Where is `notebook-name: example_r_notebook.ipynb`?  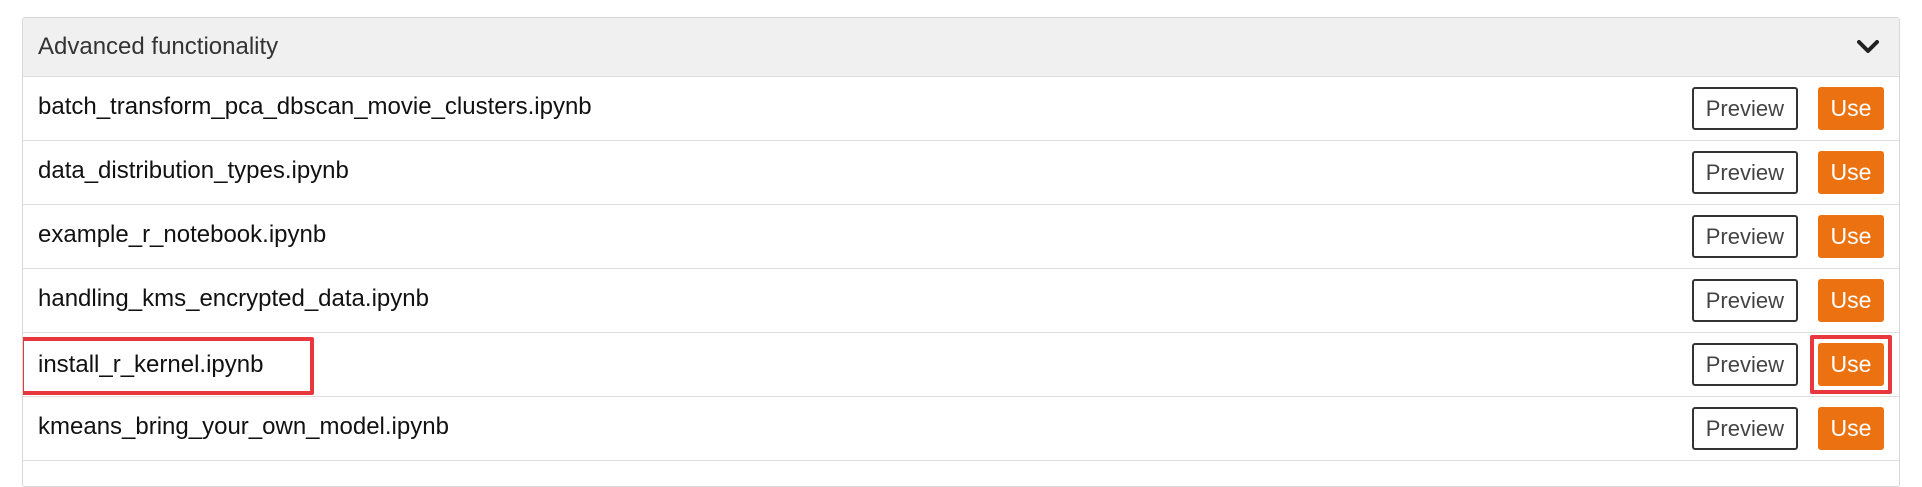 notebook-name: example_r_notebook.ipynb is located at coordinates (182, 234).